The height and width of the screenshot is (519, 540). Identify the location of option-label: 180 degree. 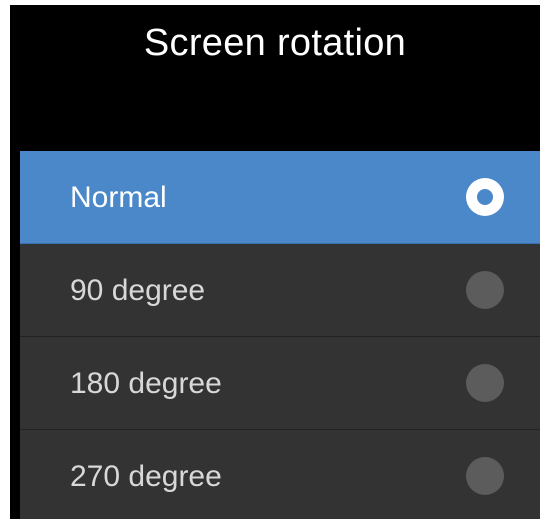
(146, 383).